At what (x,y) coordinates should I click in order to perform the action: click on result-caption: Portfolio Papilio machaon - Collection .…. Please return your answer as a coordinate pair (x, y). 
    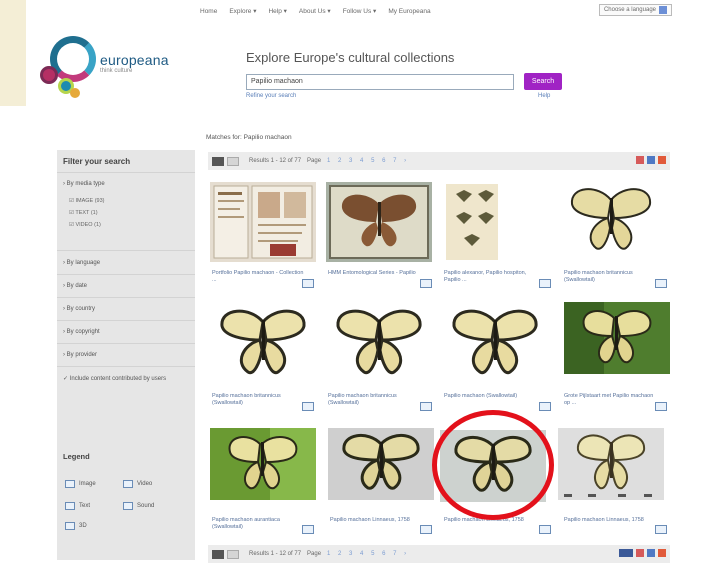
    Looking at the image, I should click on (259, 277).